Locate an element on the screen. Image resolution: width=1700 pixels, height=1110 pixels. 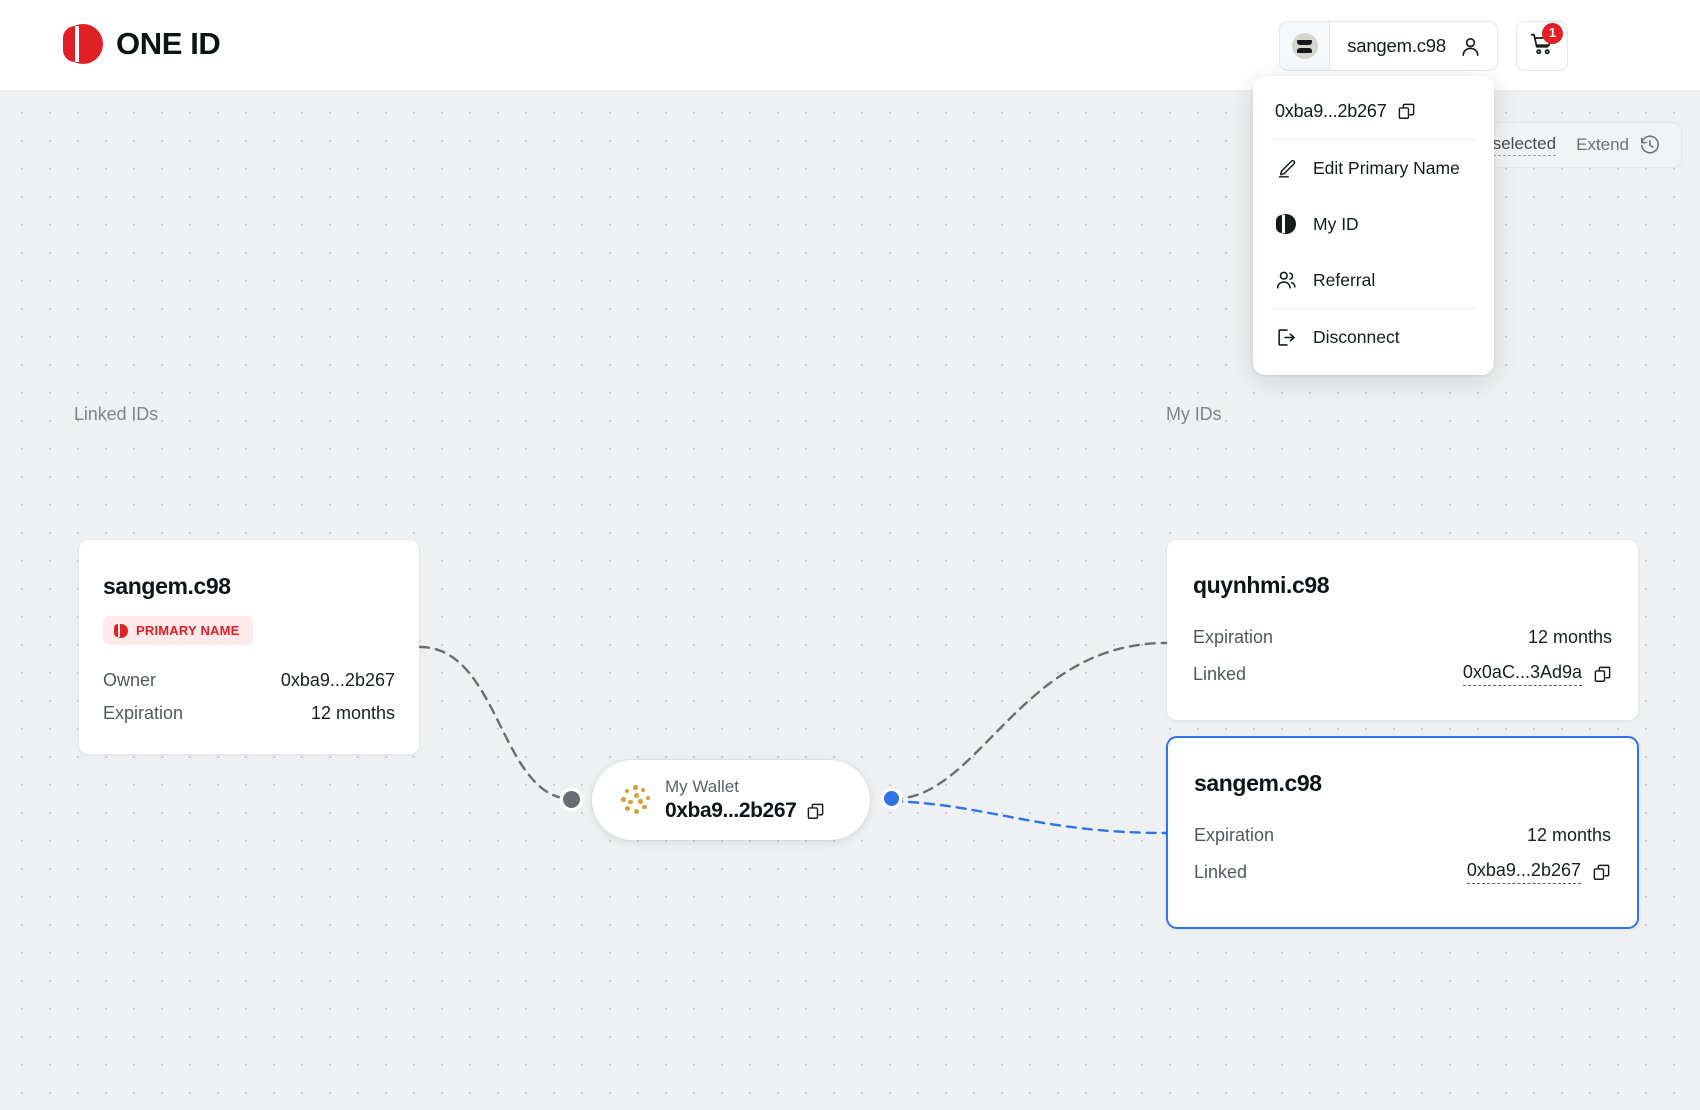
account-name: sangem.c98 is located at coordinates (1396, 45).